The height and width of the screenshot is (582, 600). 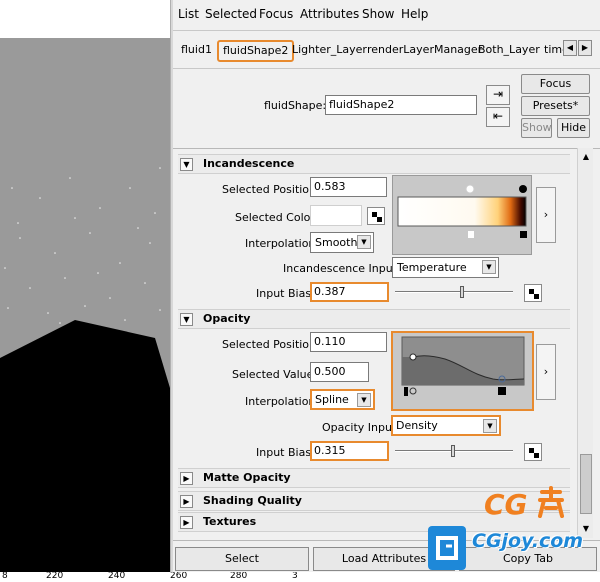 What do you see at coordinates (276, 14) in the screenshot?
I see `menu-focus: Focus` at bounding box center [276, 14].